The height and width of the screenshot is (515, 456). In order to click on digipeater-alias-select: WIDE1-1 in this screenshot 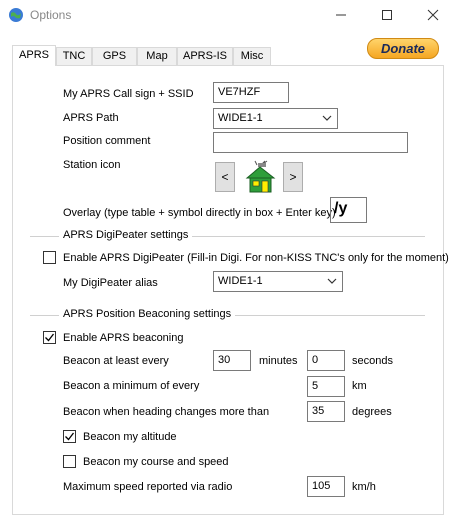, I will do `click(278, 281)`.